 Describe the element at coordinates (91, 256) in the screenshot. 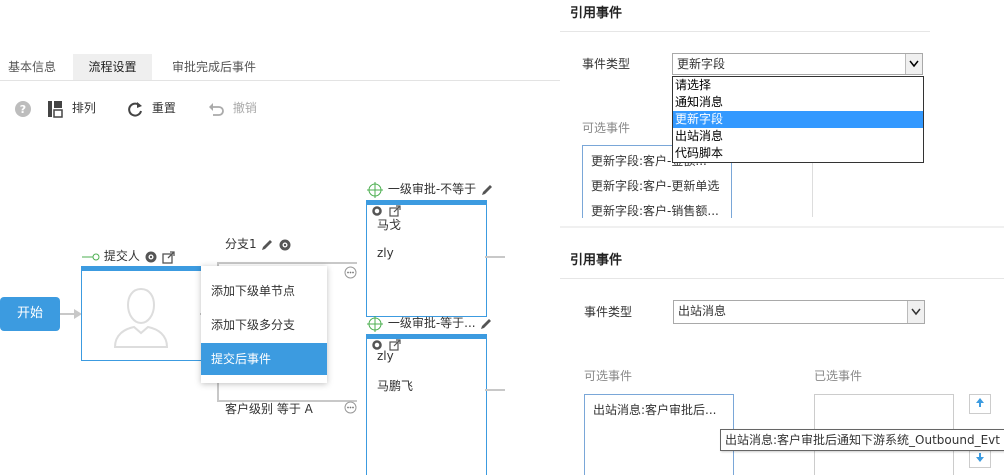

I see `connector-dot-icon` at that location.